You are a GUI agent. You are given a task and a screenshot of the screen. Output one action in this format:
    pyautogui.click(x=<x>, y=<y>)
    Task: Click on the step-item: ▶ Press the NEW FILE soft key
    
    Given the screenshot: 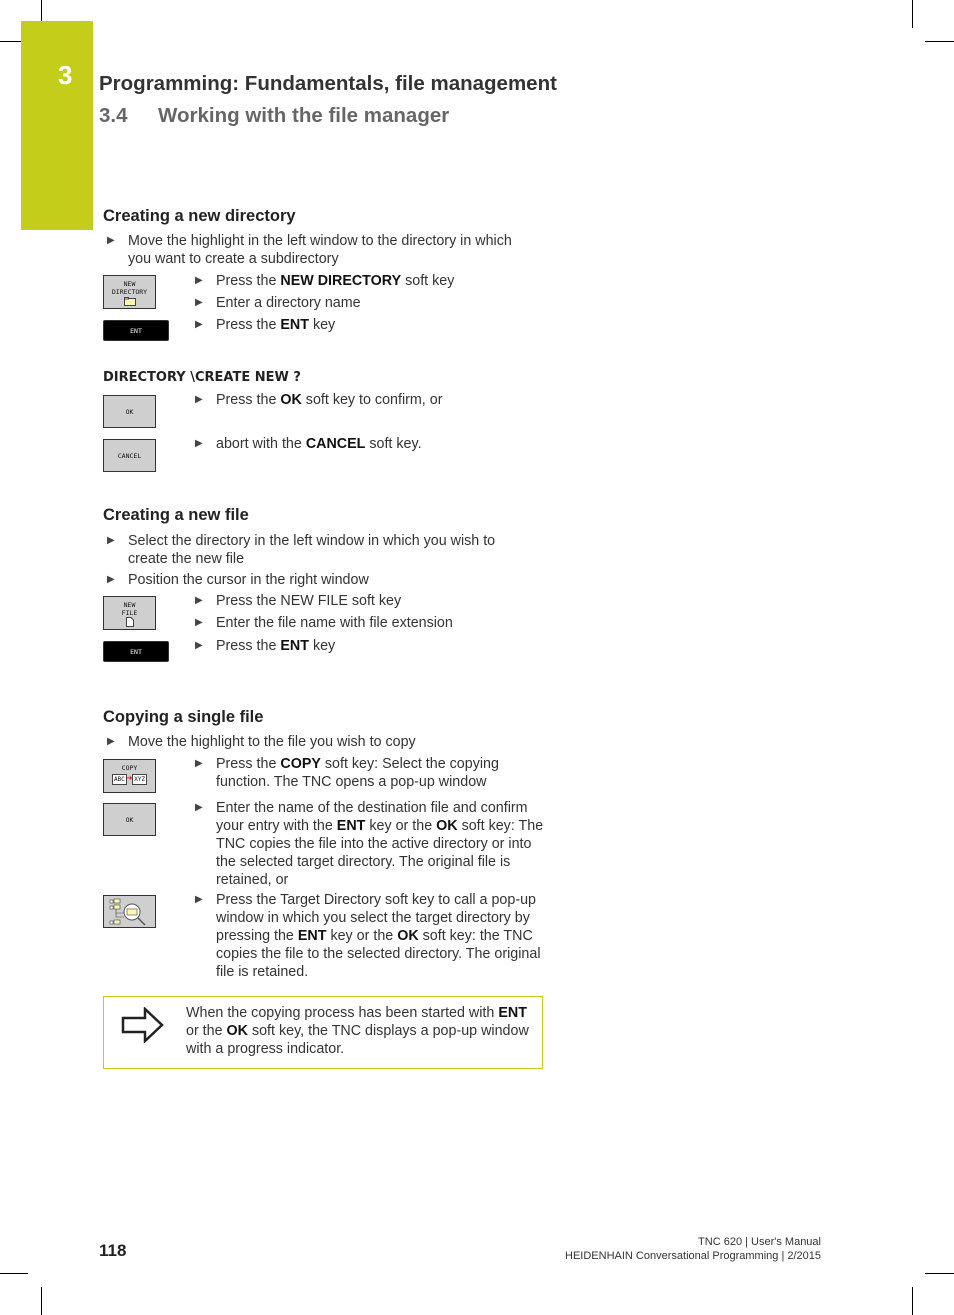 What is the action you would take?
    pyautogui.click(x=298, y=601)
    